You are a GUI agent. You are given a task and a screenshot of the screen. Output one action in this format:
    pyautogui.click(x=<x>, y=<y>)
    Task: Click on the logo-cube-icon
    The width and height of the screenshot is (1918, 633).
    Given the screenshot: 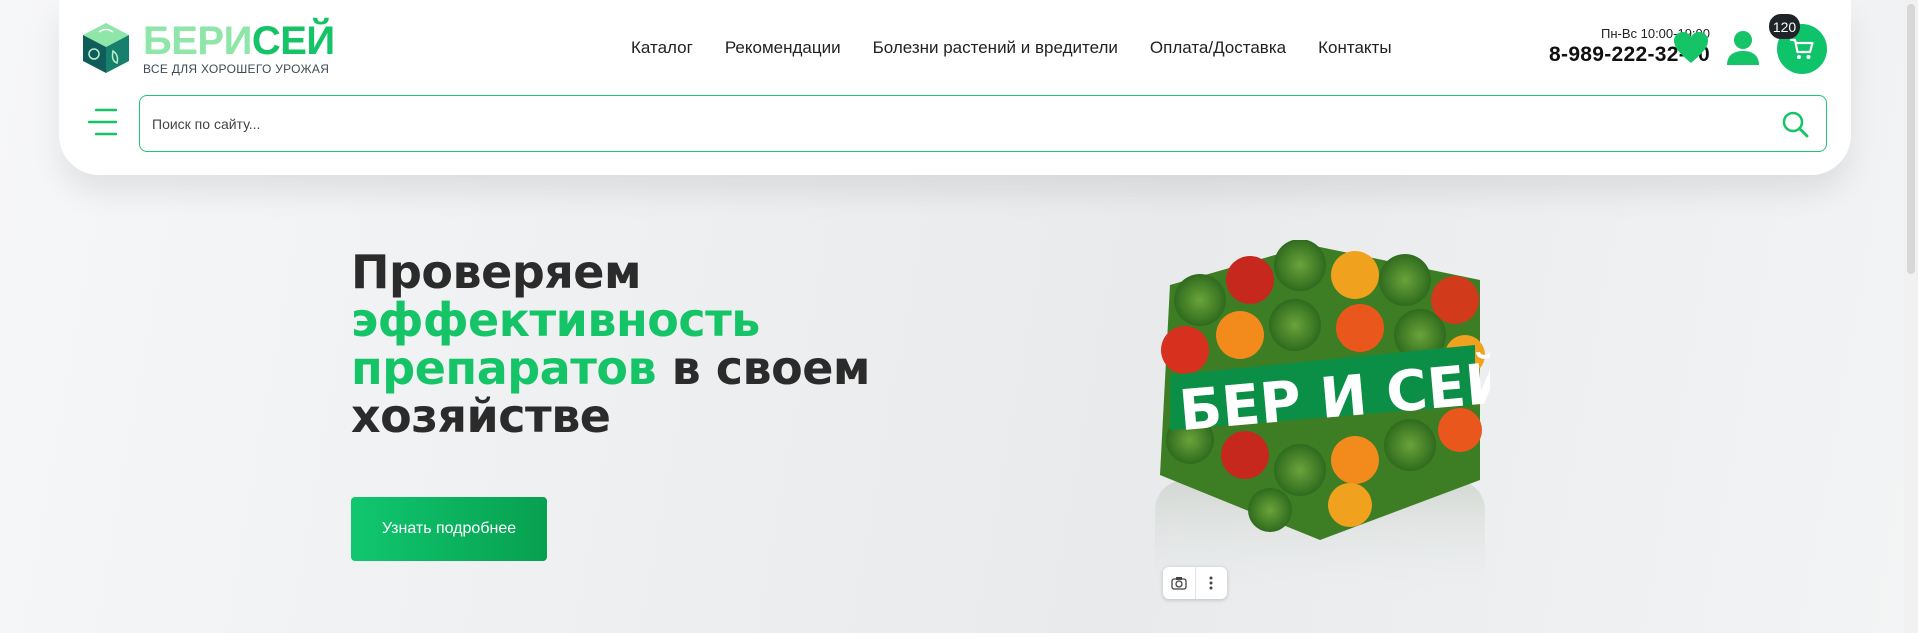 What is the action you would take?
    pyautogui.click(x=106, y=48)
    